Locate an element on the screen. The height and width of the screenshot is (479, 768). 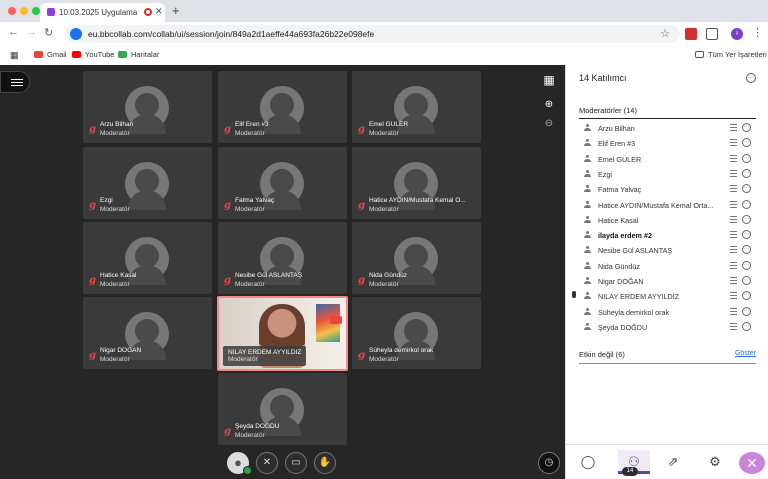
participant-row: ilayda erdem #2 ··· is located at coordinates (667, 235).